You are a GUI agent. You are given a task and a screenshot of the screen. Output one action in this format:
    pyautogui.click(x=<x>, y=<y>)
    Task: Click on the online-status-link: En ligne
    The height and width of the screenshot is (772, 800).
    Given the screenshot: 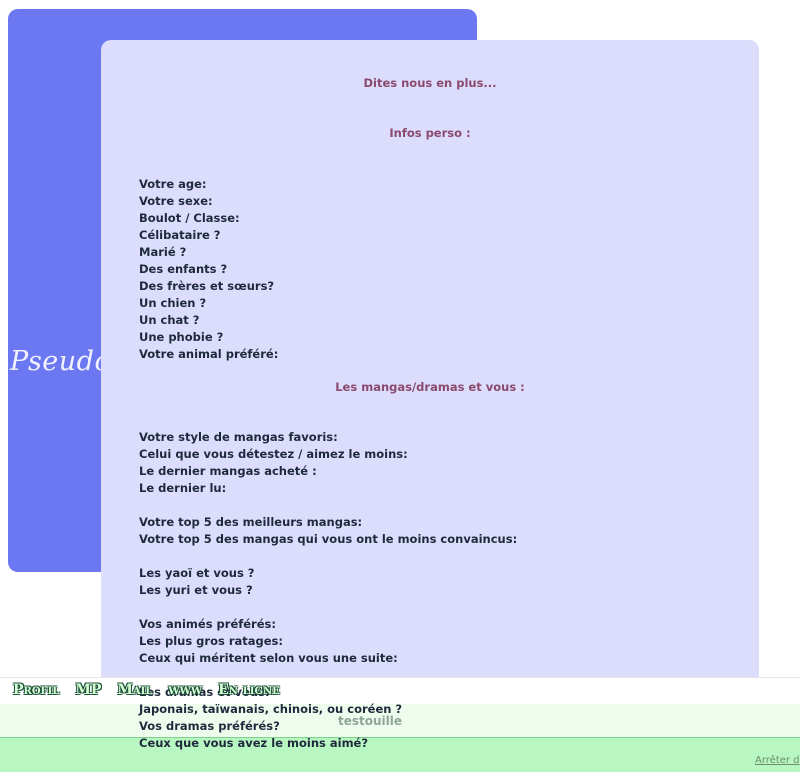 What is the action you would take?
    pyautogui.click(x=249, y=690)
    